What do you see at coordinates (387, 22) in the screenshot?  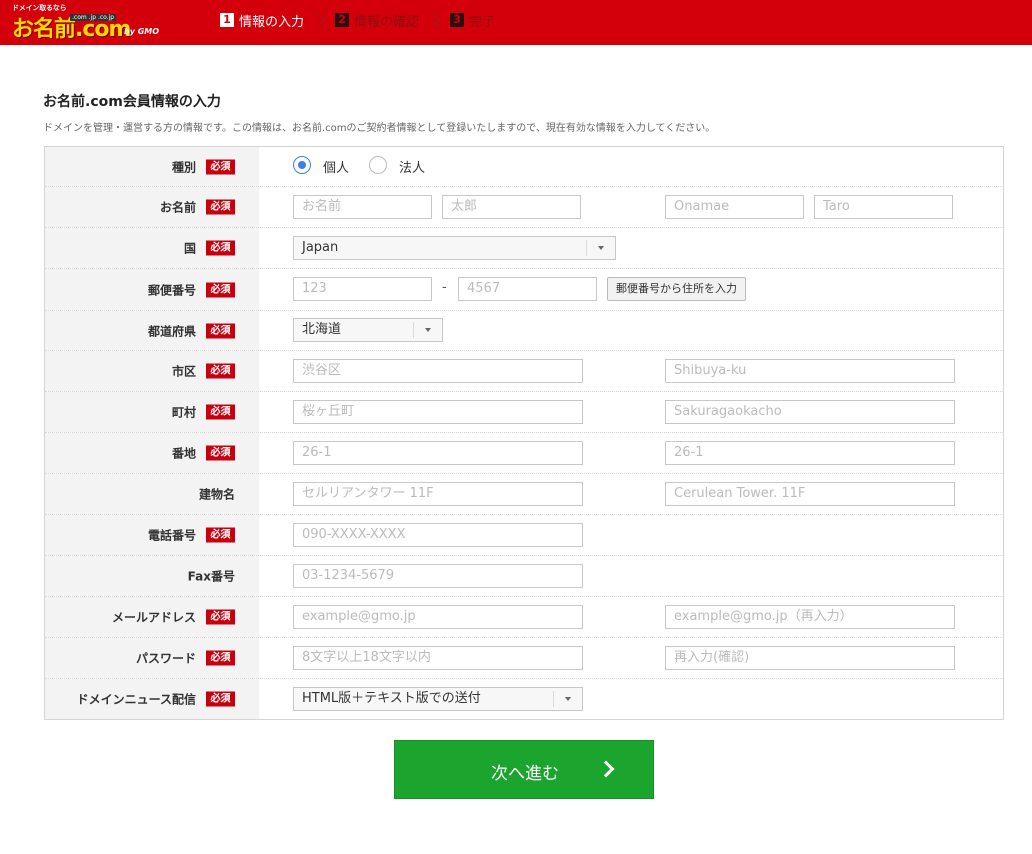 I see `step-label: 情報の確認` at bounding box center [387, 22].